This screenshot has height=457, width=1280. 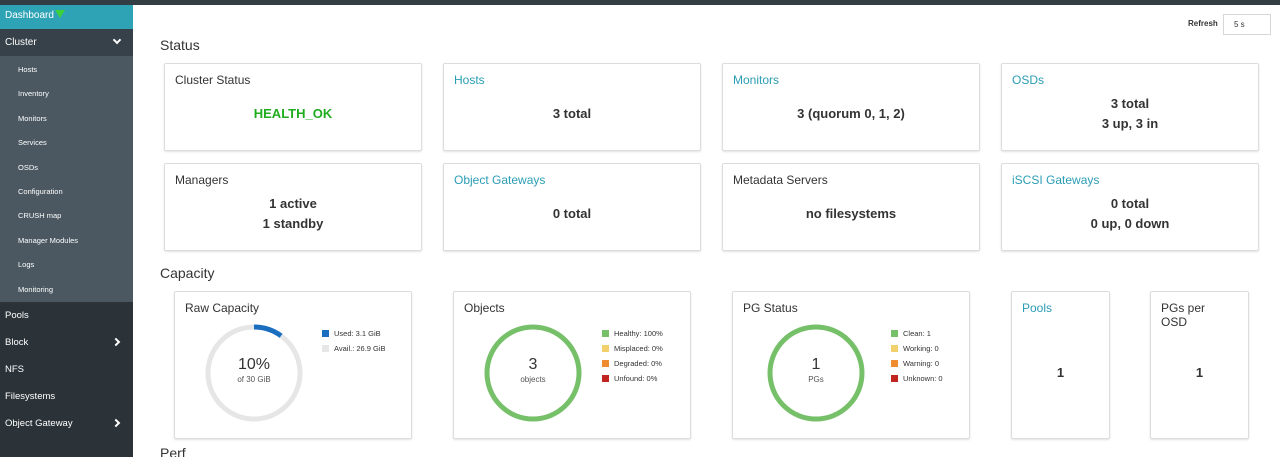 I want to click on sidebar-item-label: NFS, so click(x=14, y=369).